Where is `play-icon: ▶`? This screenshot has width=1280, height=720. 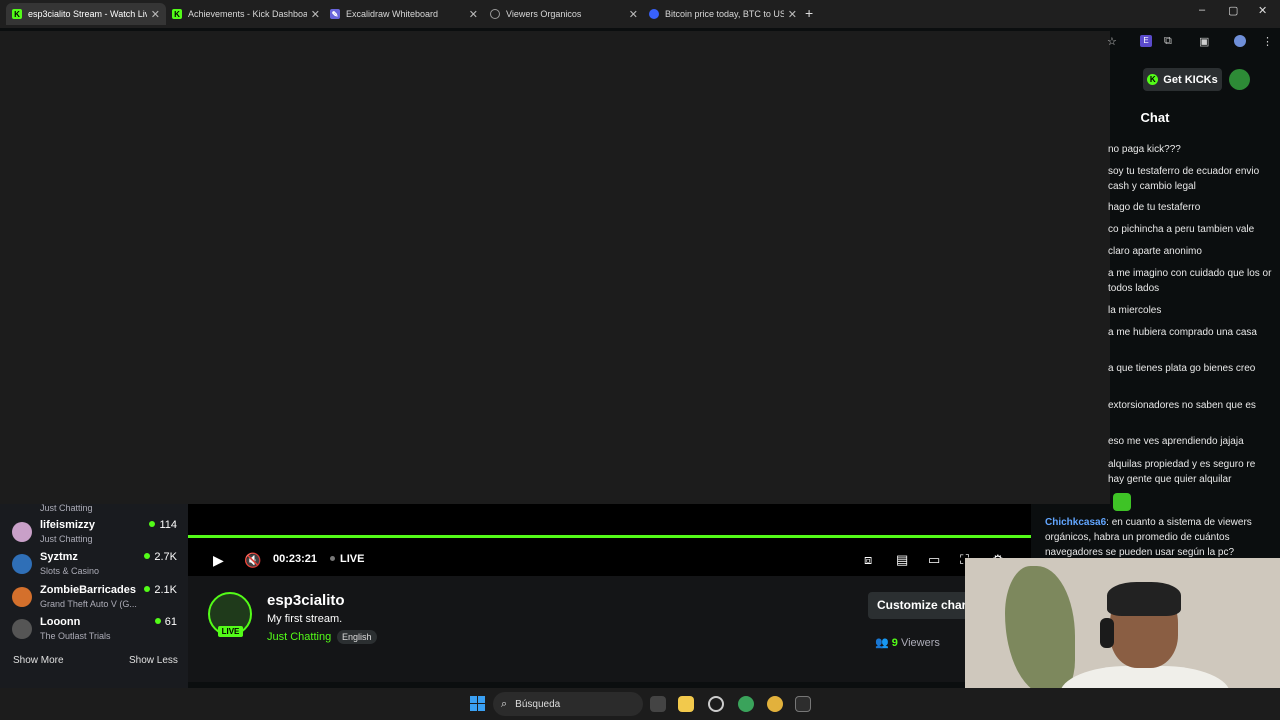
play-icon: ▶ is located at coordinates (218, 560).